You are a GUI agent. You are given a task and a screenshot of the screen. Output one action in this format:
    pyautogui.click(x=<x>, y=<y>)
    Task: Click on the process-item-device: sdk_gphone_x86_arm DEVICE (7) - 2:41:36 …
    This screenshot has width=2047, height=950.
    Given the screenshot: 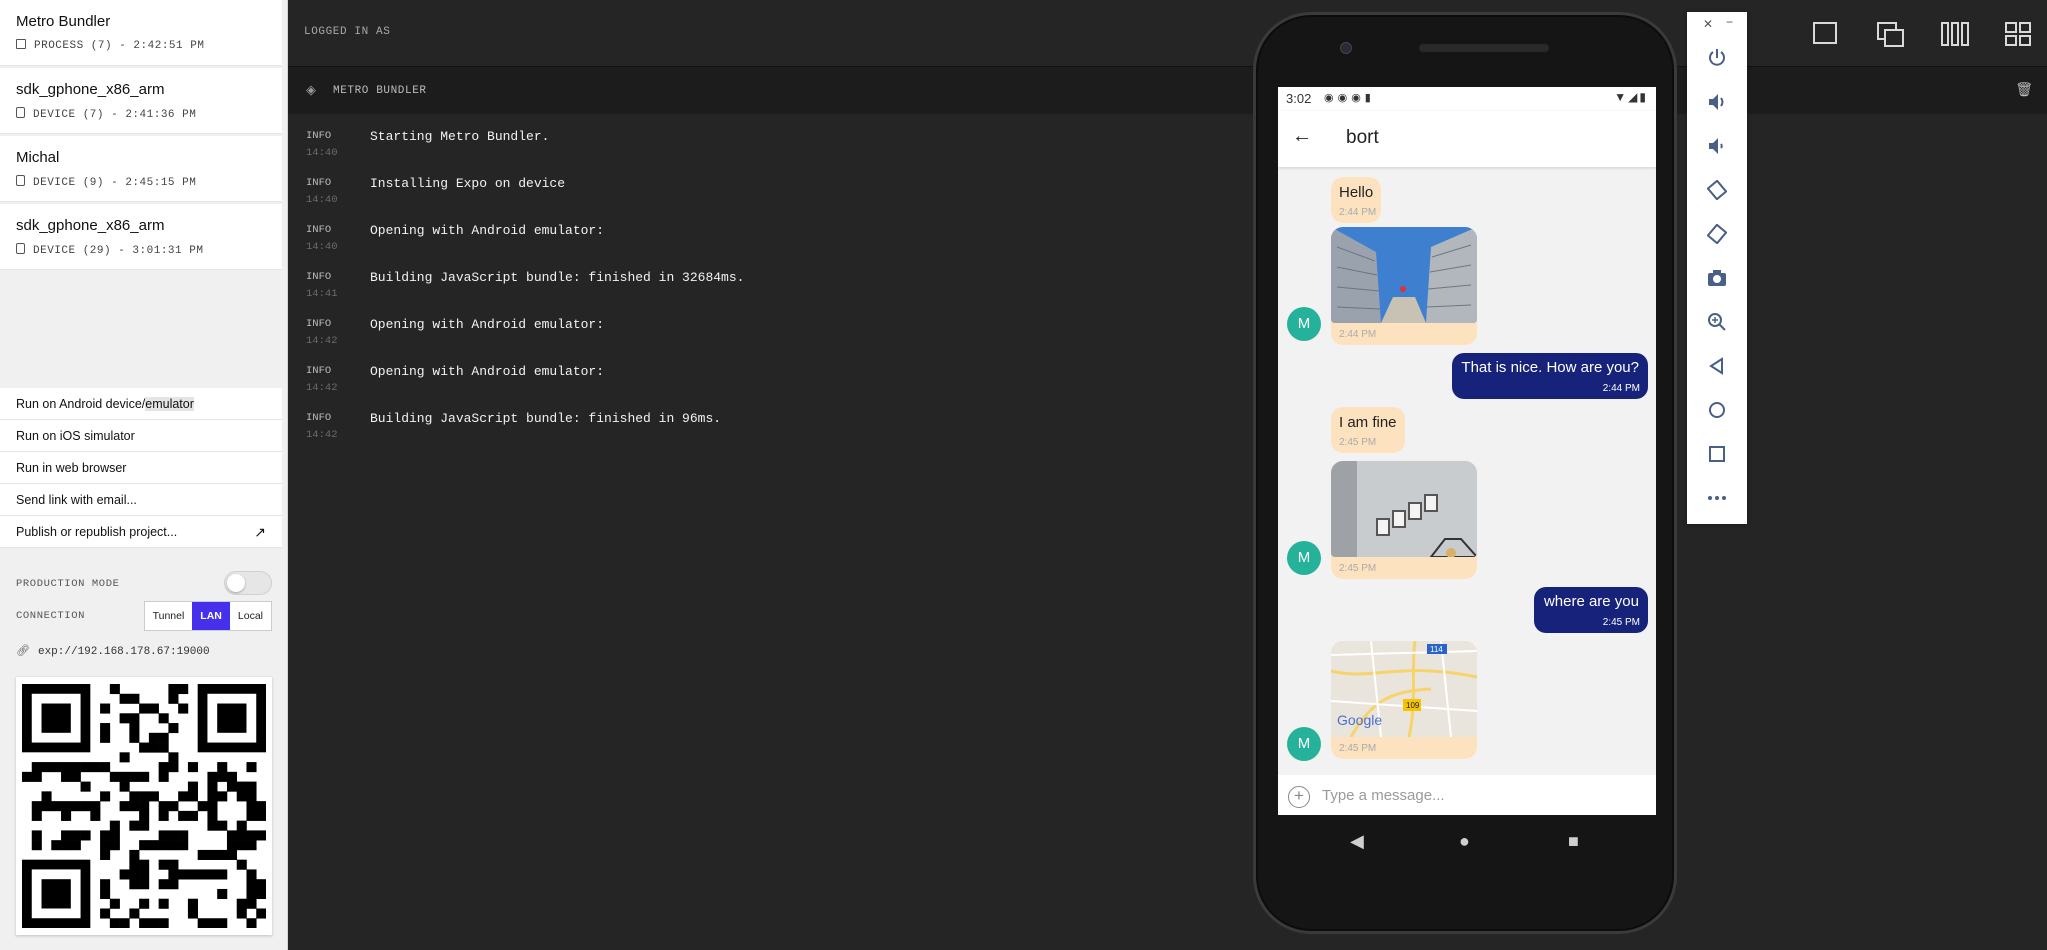 What is the action you would take?
    pyautogui.click(x=141, y=101)
    